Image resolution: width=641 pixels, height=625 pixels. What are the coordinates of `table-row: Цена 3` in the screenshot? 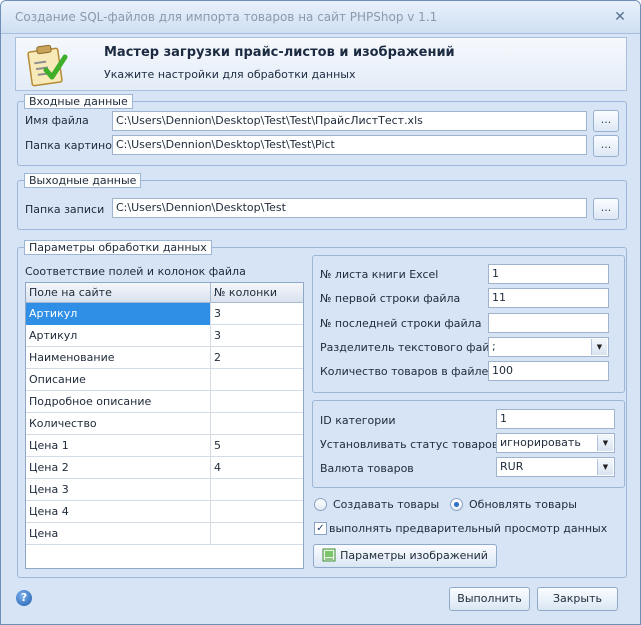 It's located at (164, 490).